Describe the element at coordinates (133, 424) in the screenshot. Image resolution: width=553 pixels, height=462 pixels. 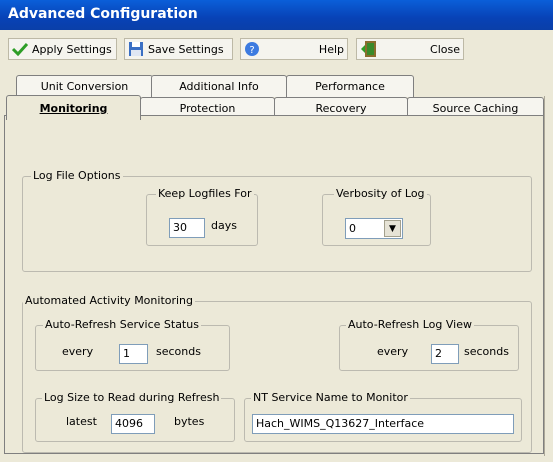
I see `log-size-input: 4096` at that location.